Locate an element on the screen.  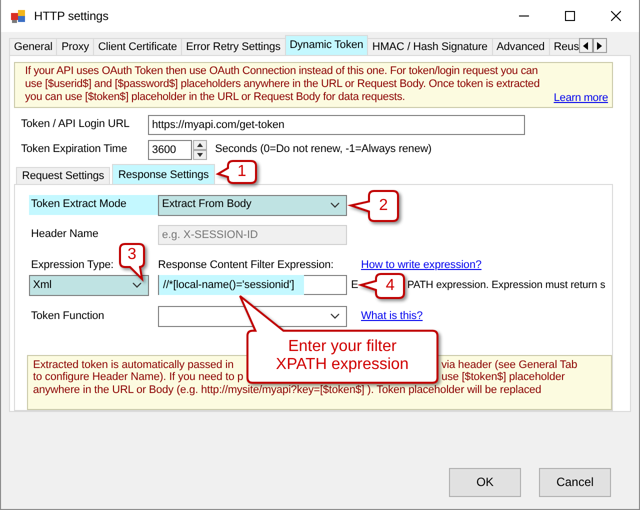
field-label: Token Extract Mode is located at coordinates (93, 205).